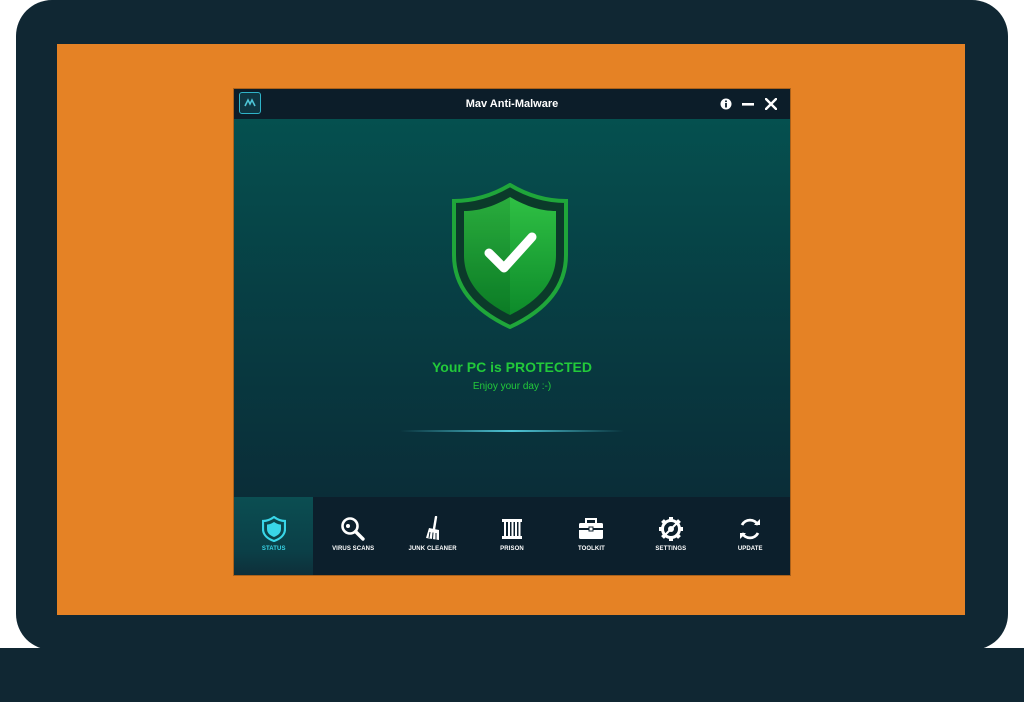 The width and height of the screenshot is (1024, 702). What do you see at coordinates (432, 549) in the screenshot?
I see `nav-label-junk-cleaner: JUNK CLEANER` at bounding box center [432, 549].